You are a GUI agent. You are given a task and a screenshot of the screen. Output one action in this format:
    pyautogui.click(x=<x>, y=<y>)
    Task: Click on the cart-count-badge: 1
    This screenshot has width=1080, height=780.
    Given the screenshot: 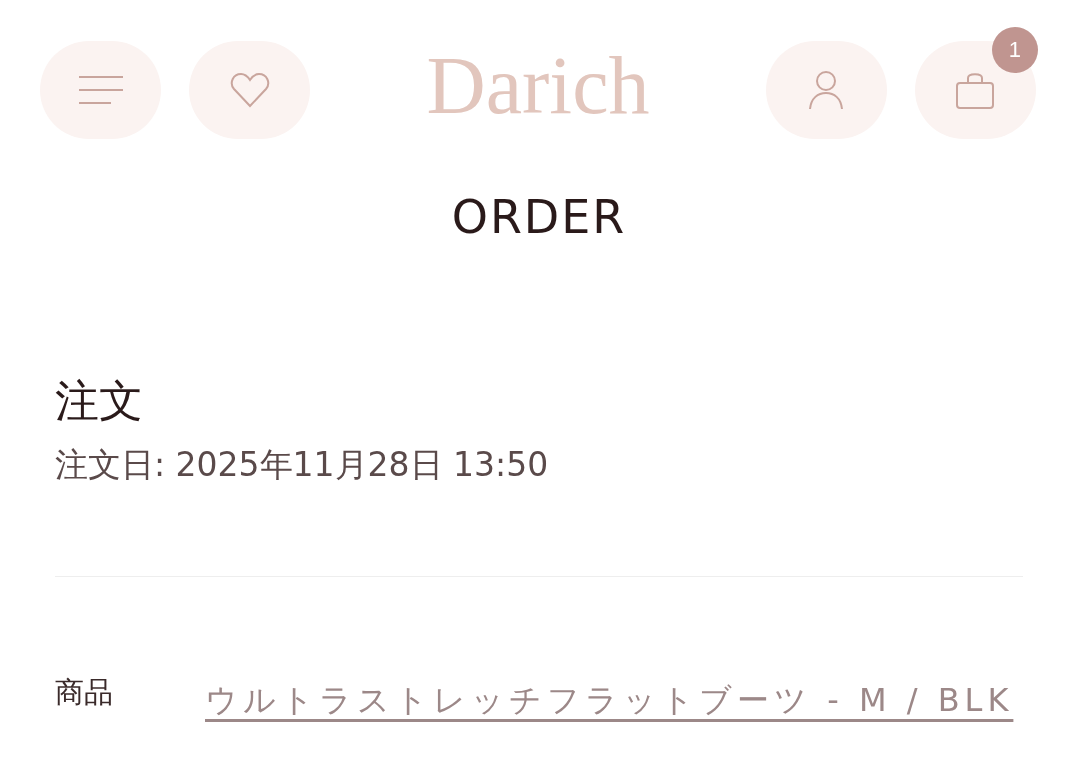 What is the action you would take?
    pyautogui.click(x=1015, y=50)
    